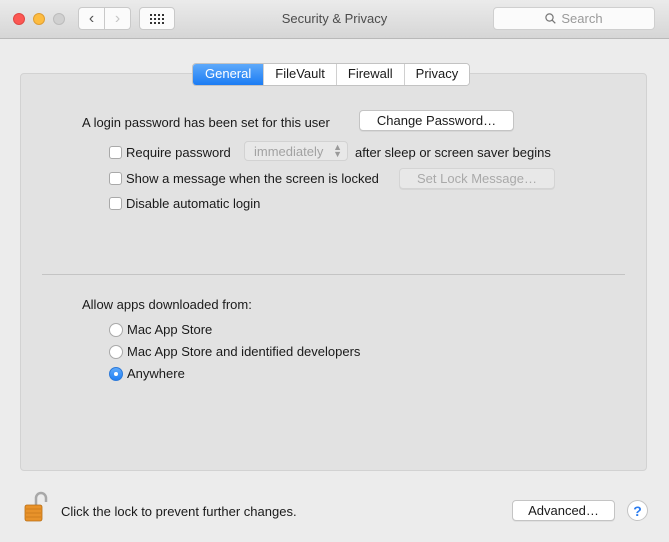 The width and height of the screenshot is (669, 542). What do you see at coordinates (156, 373) in the screenshot?
I see `radio-label-anywhere: Anywhere` at bounding box center [156, 373].